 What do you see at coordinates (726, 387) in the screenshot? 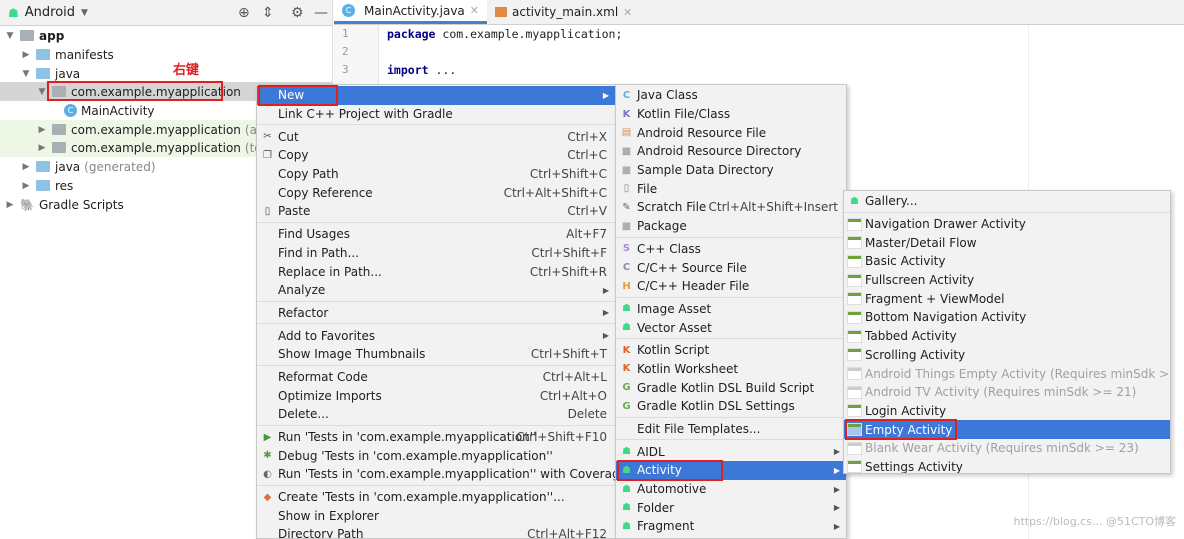
I see `menu-item-label: Gradle Kotlin DSL Build Script` at bounding box center [726, 387].